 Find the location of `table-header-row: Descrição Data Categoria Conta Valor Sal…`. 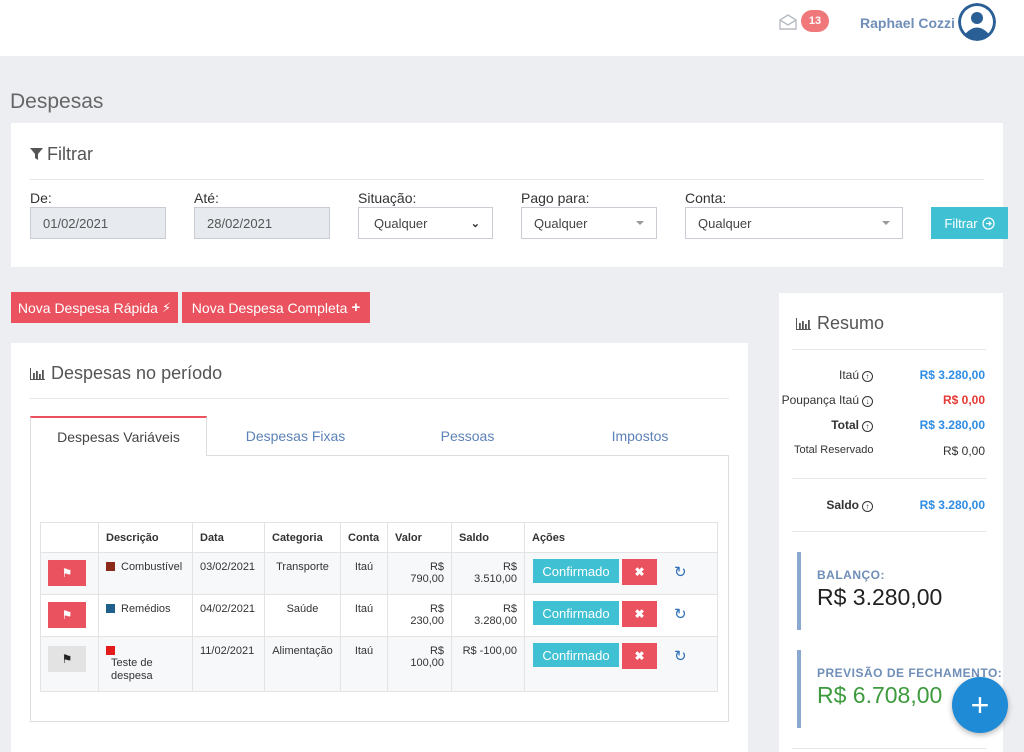

table-header-row: Descrição Data Categoria Conta Valor Sal… is located at coordinates (379, 537).